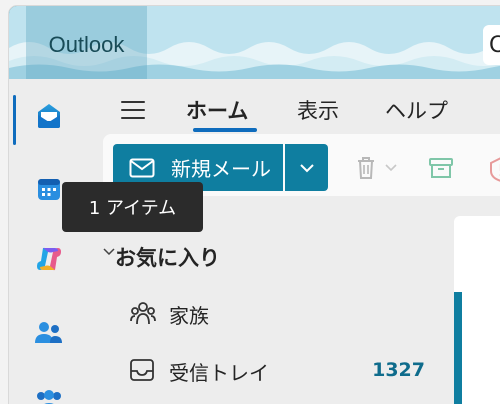  Describe the element at coordinates (391, 168) in the screenshot. I see `delete-dropdown-chevron-icon` at that location.